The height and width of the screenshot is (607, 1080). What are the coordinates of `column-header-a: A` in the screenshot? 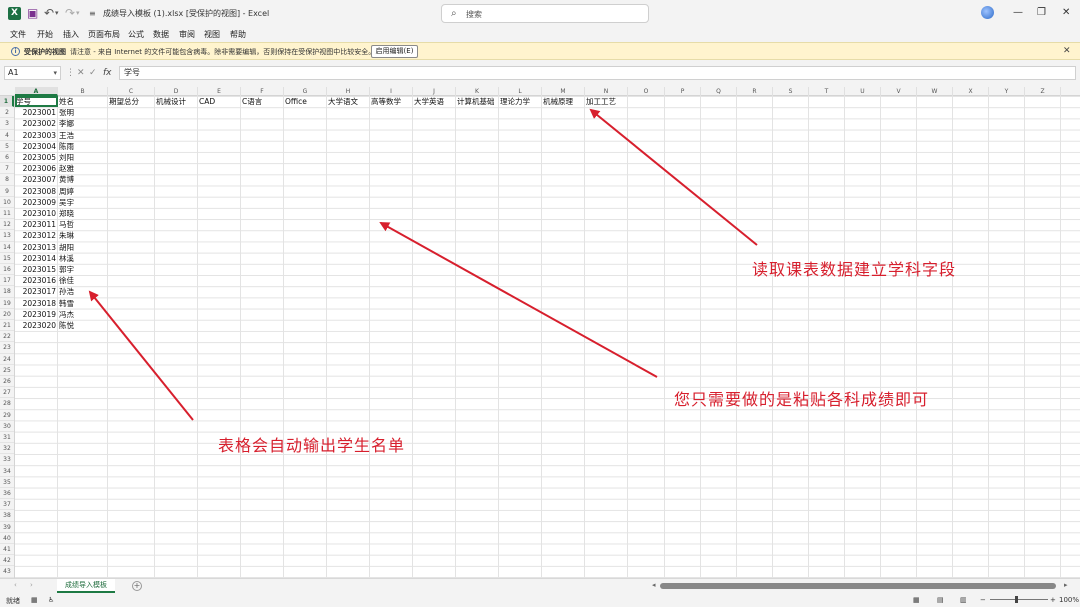 It's located at (36, 91).